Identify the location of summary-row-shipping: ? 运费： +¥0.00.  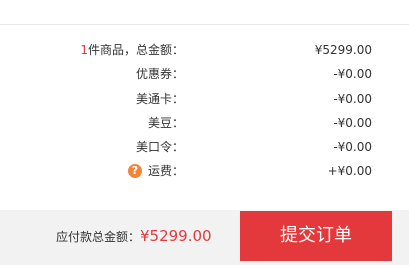
(204, 171).